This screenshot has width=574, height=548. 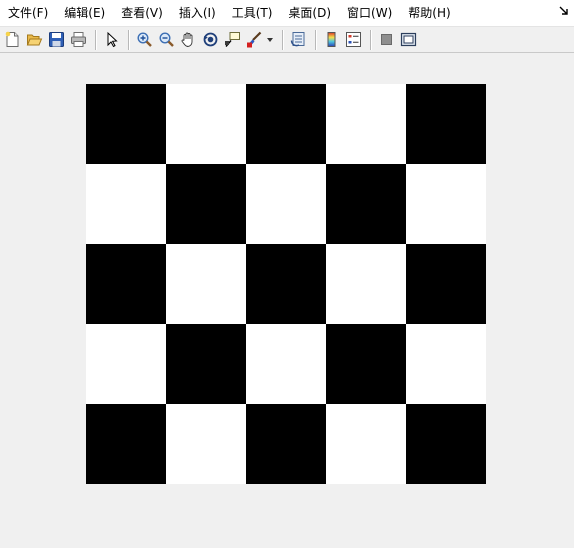 I want to click on menu-tools: 工具(T), so click(x=252, y=13).